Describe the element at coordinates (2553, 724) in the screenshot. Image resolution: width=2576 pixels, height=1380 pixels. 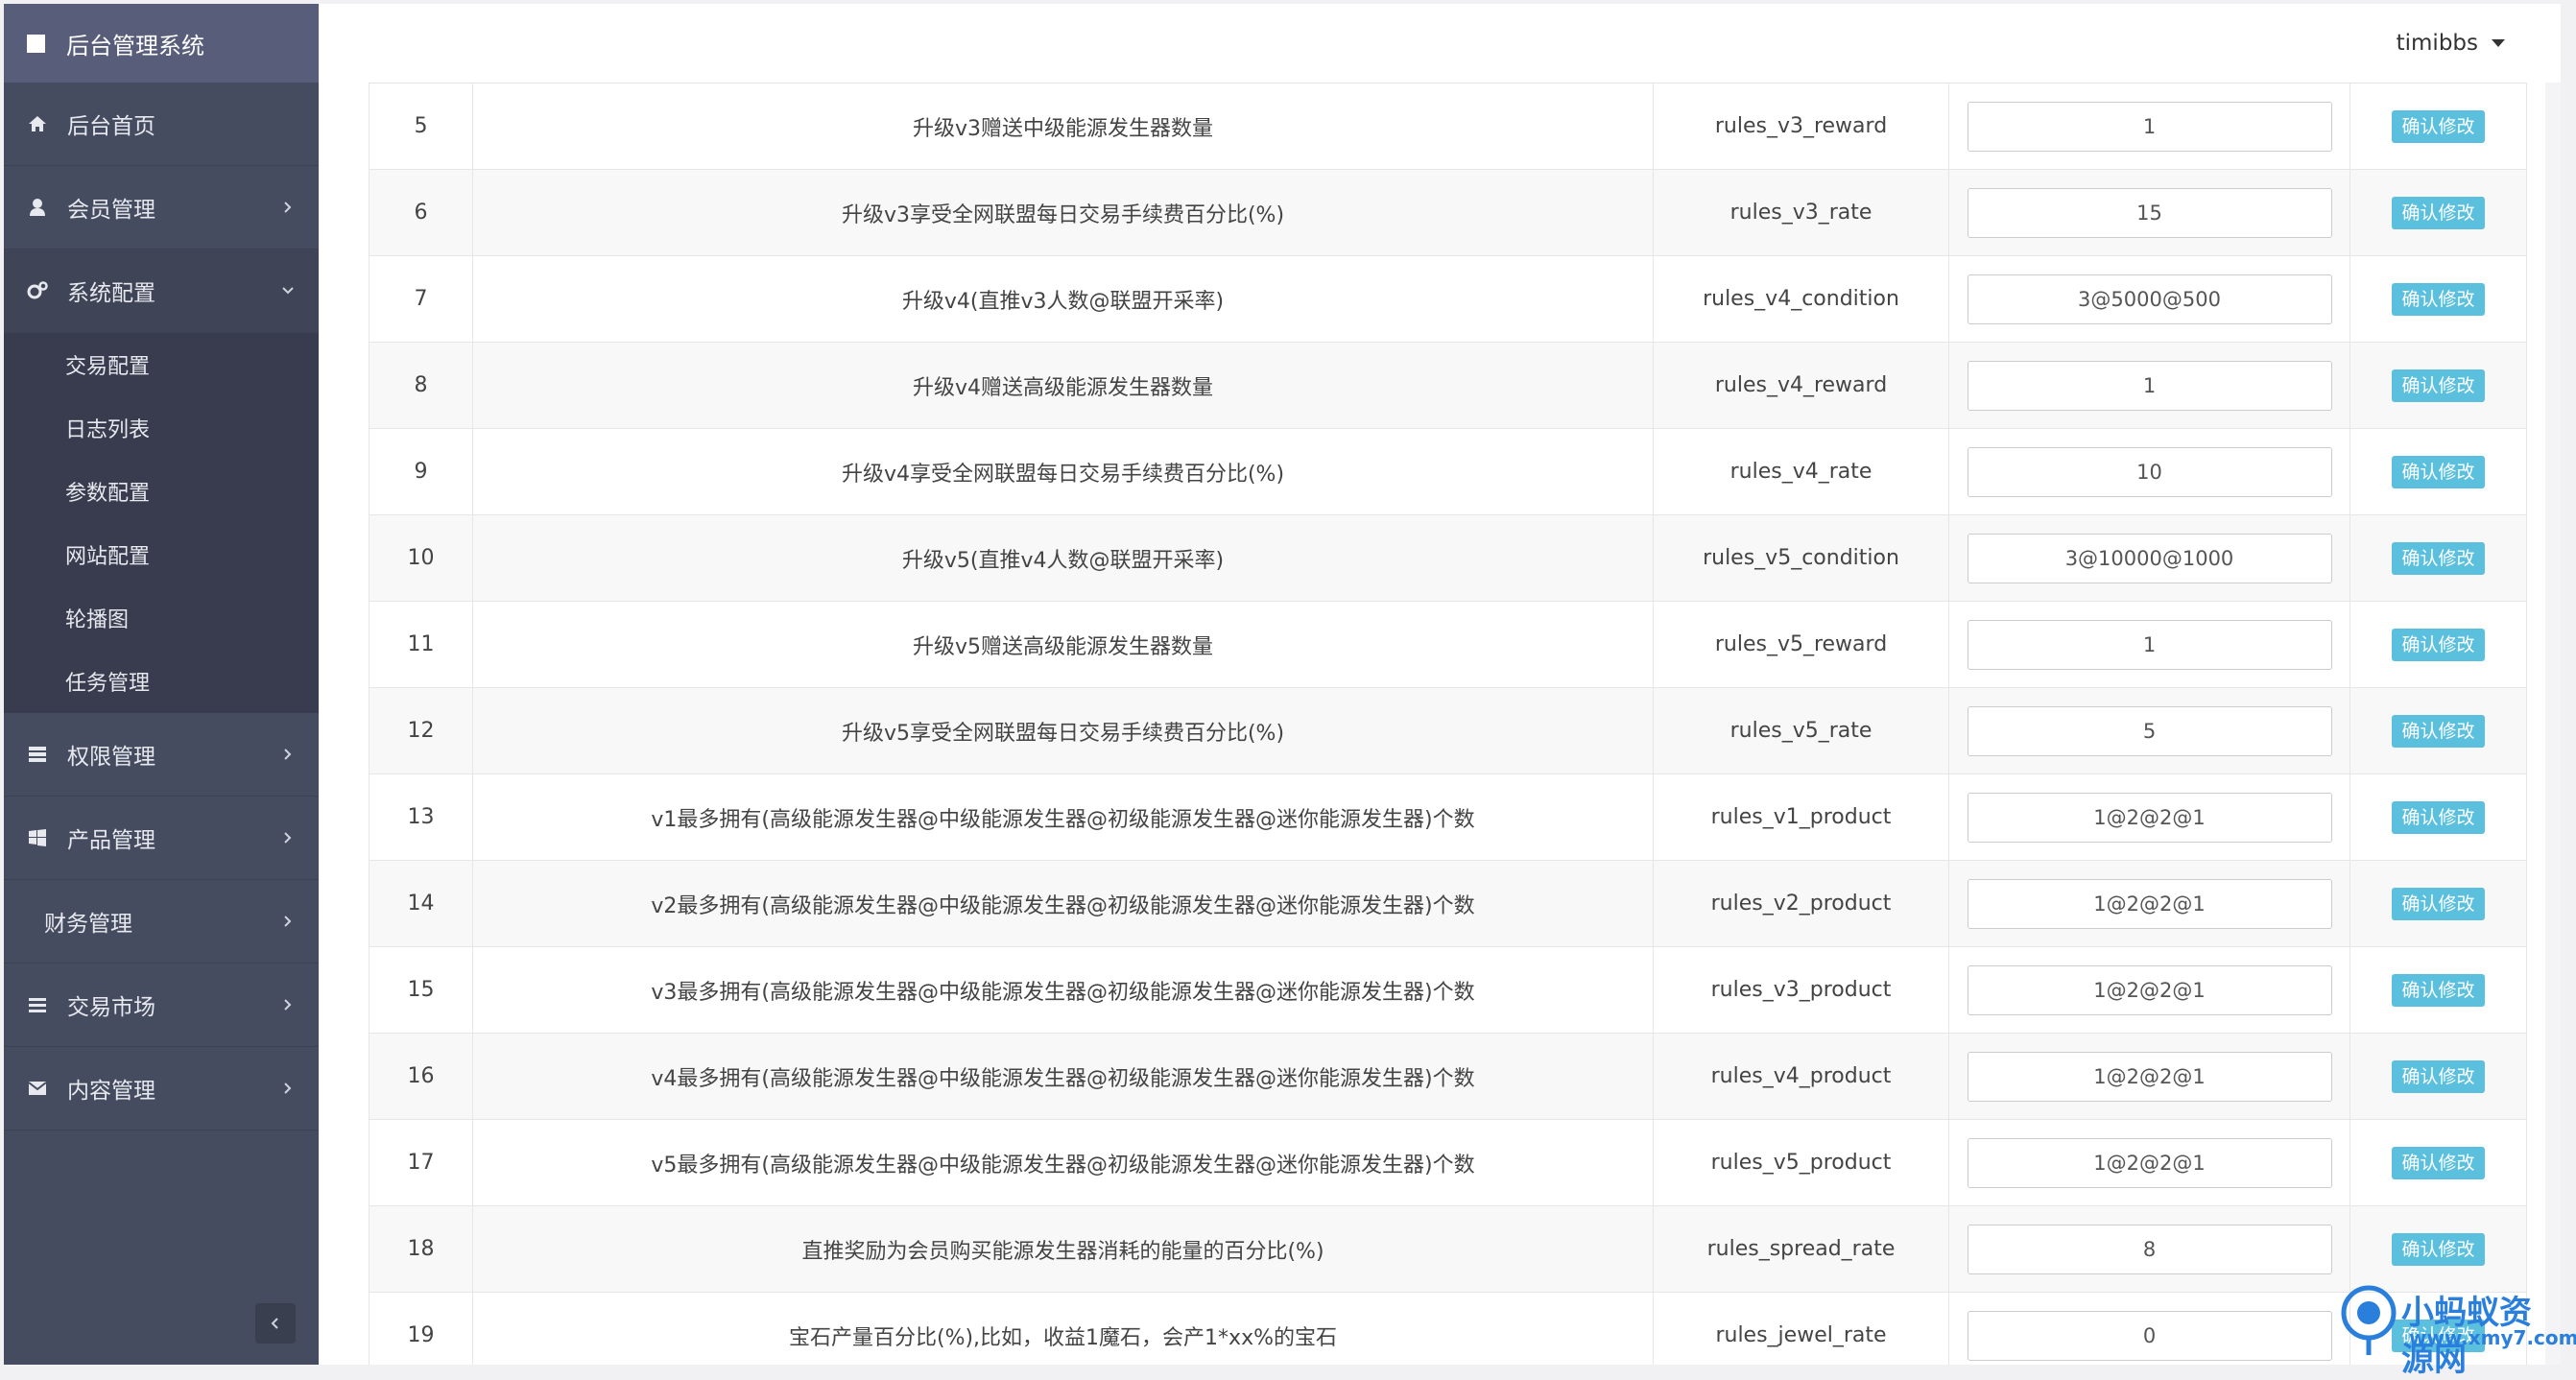
I see `scrollbar` at that location.